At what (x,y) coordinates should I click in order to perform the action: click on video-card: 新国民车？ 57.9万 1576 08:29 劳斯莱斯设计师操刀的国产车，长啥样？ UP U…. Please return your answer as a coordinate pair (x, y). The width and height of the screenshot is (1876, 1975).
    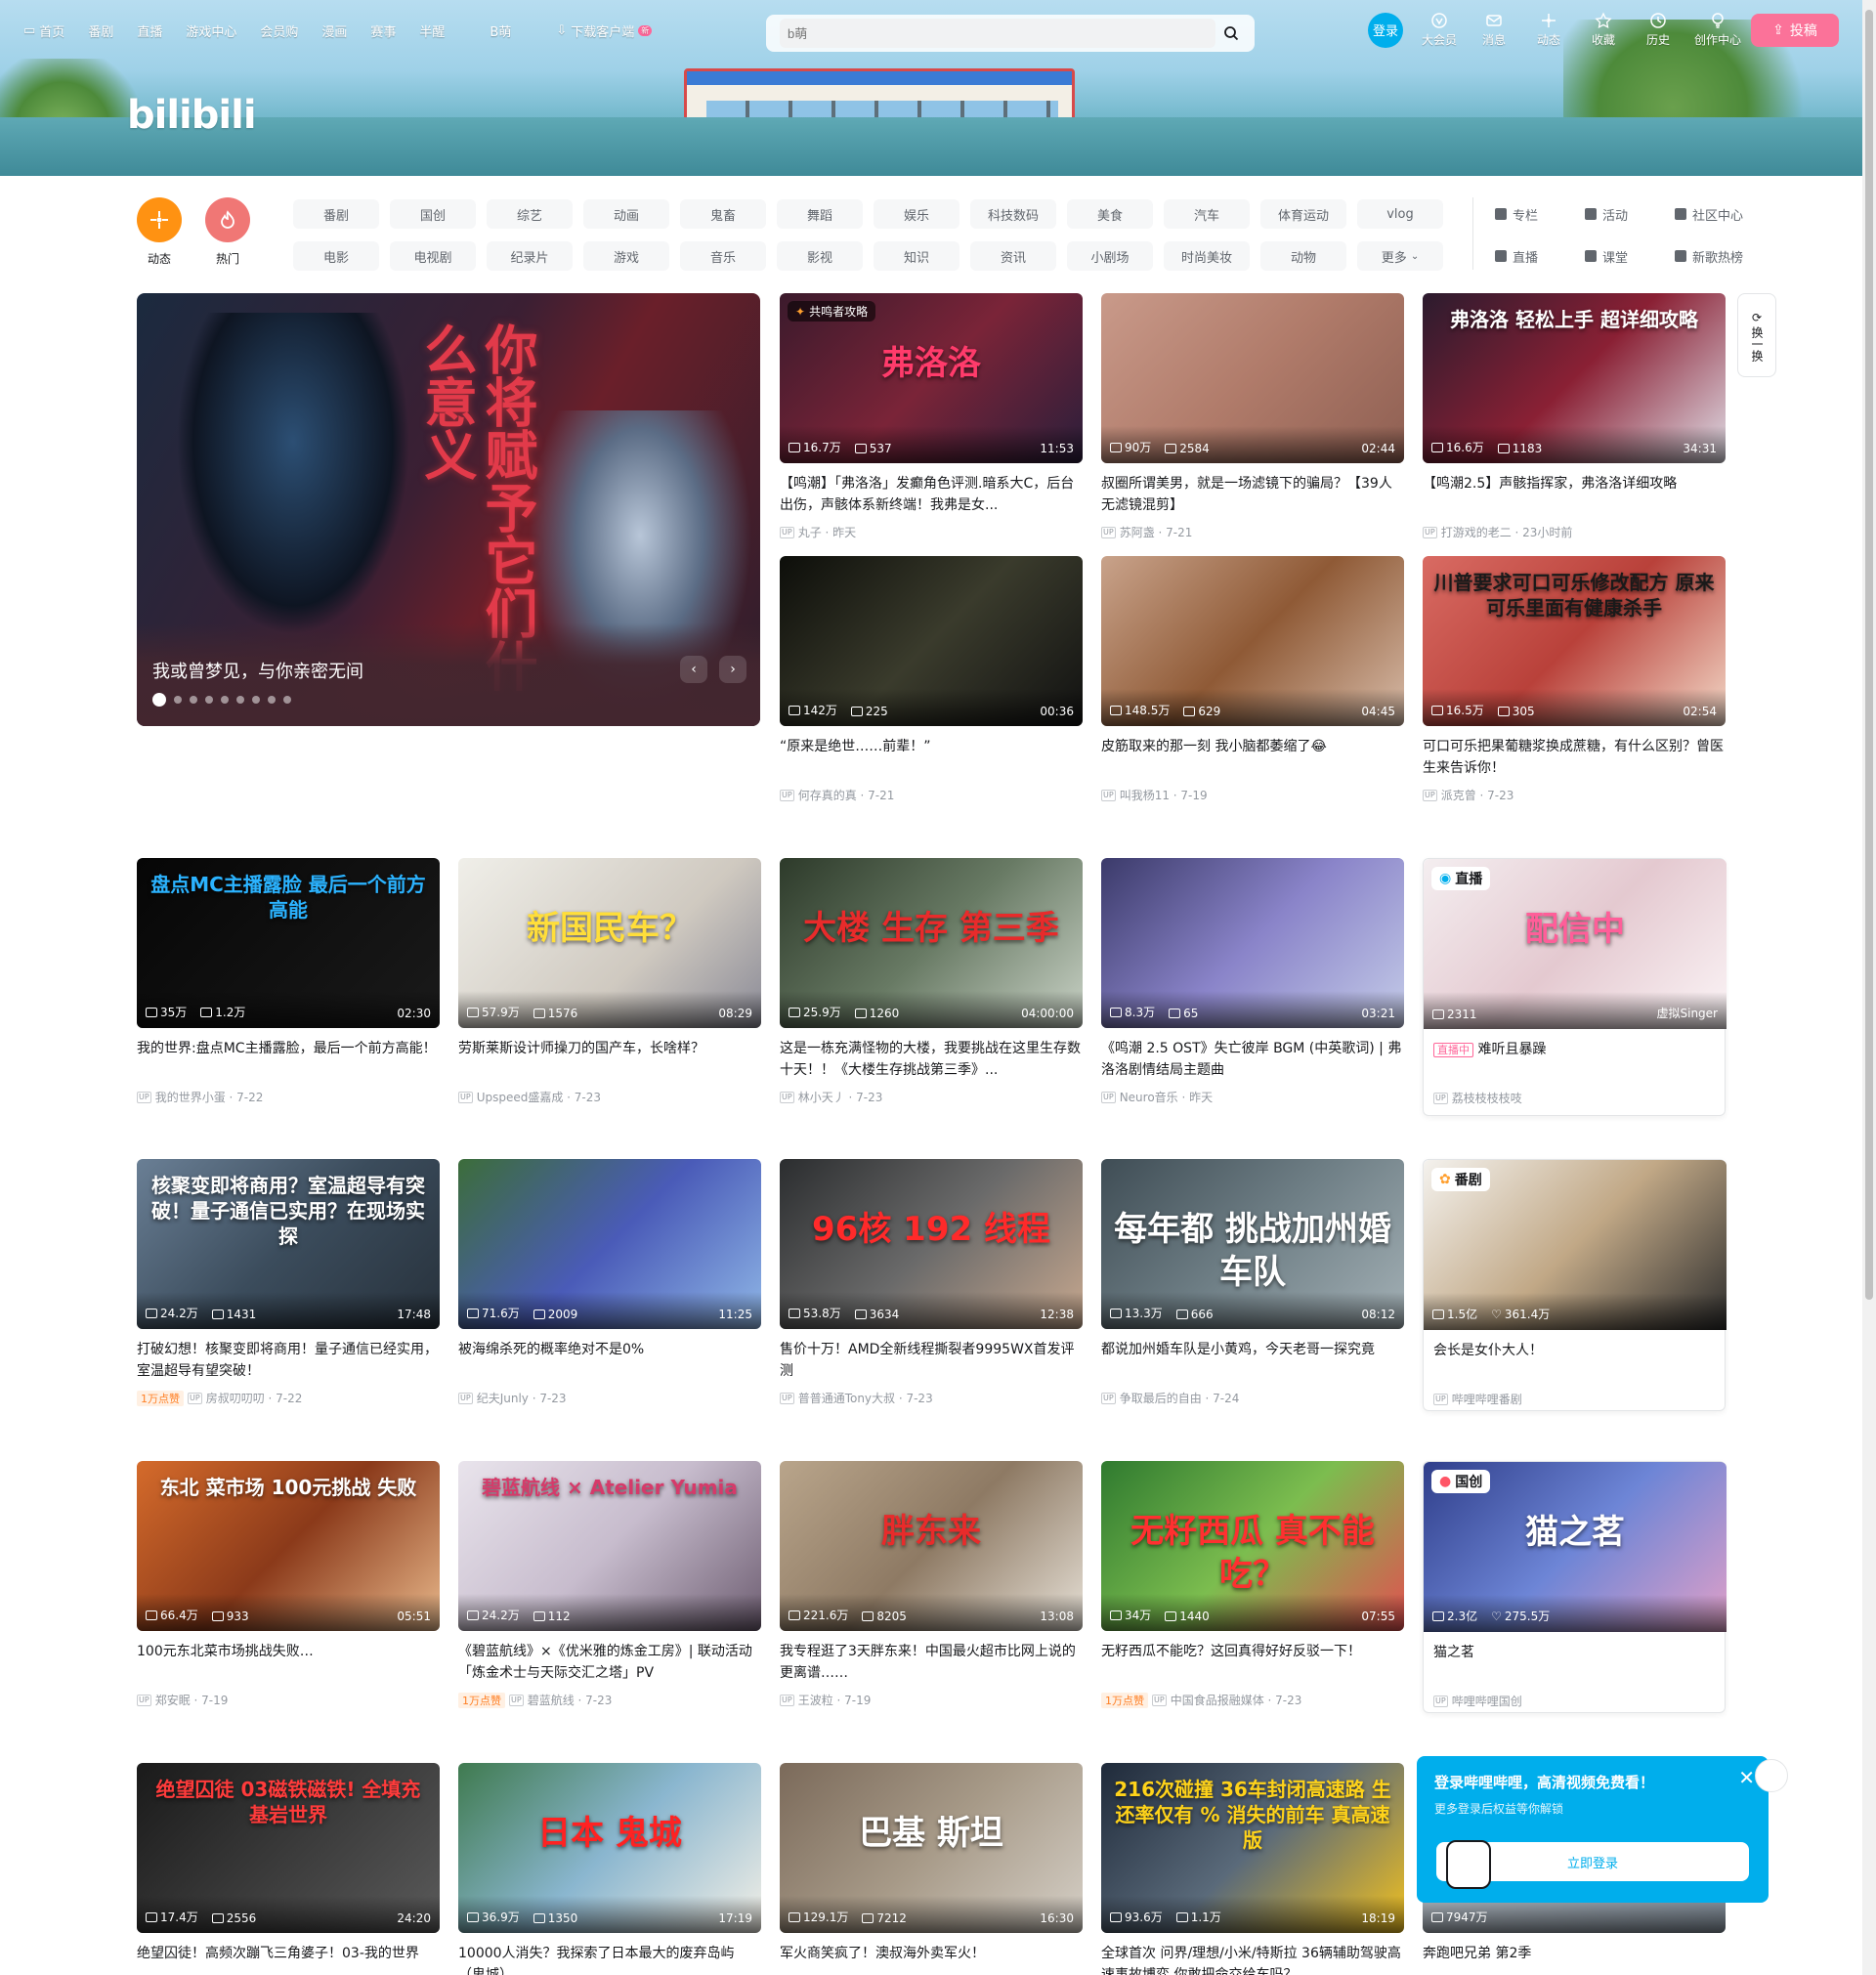
    Looking at the image, I should click on (609, 982).